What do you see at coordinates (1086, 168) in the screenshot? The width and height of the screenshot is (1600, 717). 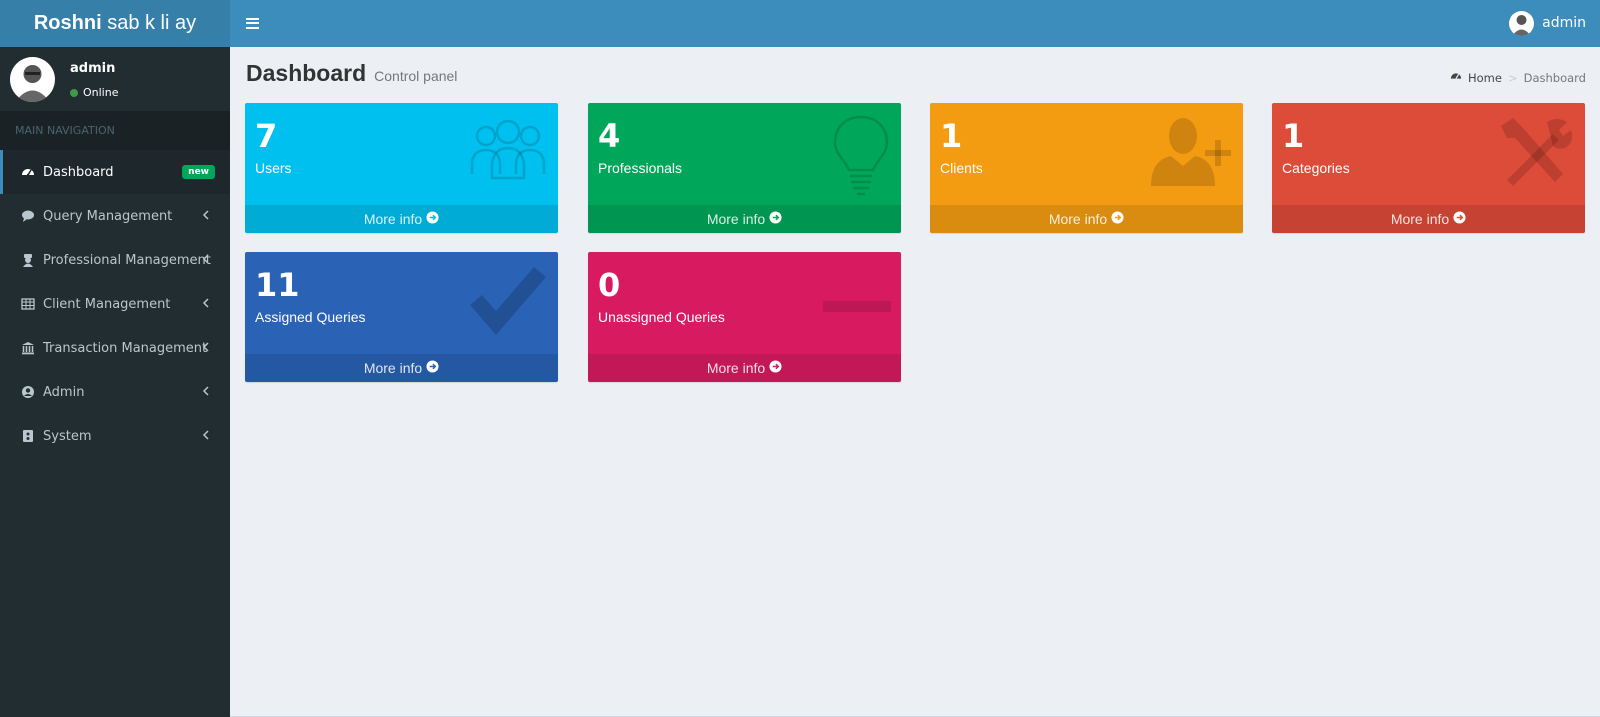 I see `clients-stat-box: 1 Clients More info` at bounding box center [1086, 168].